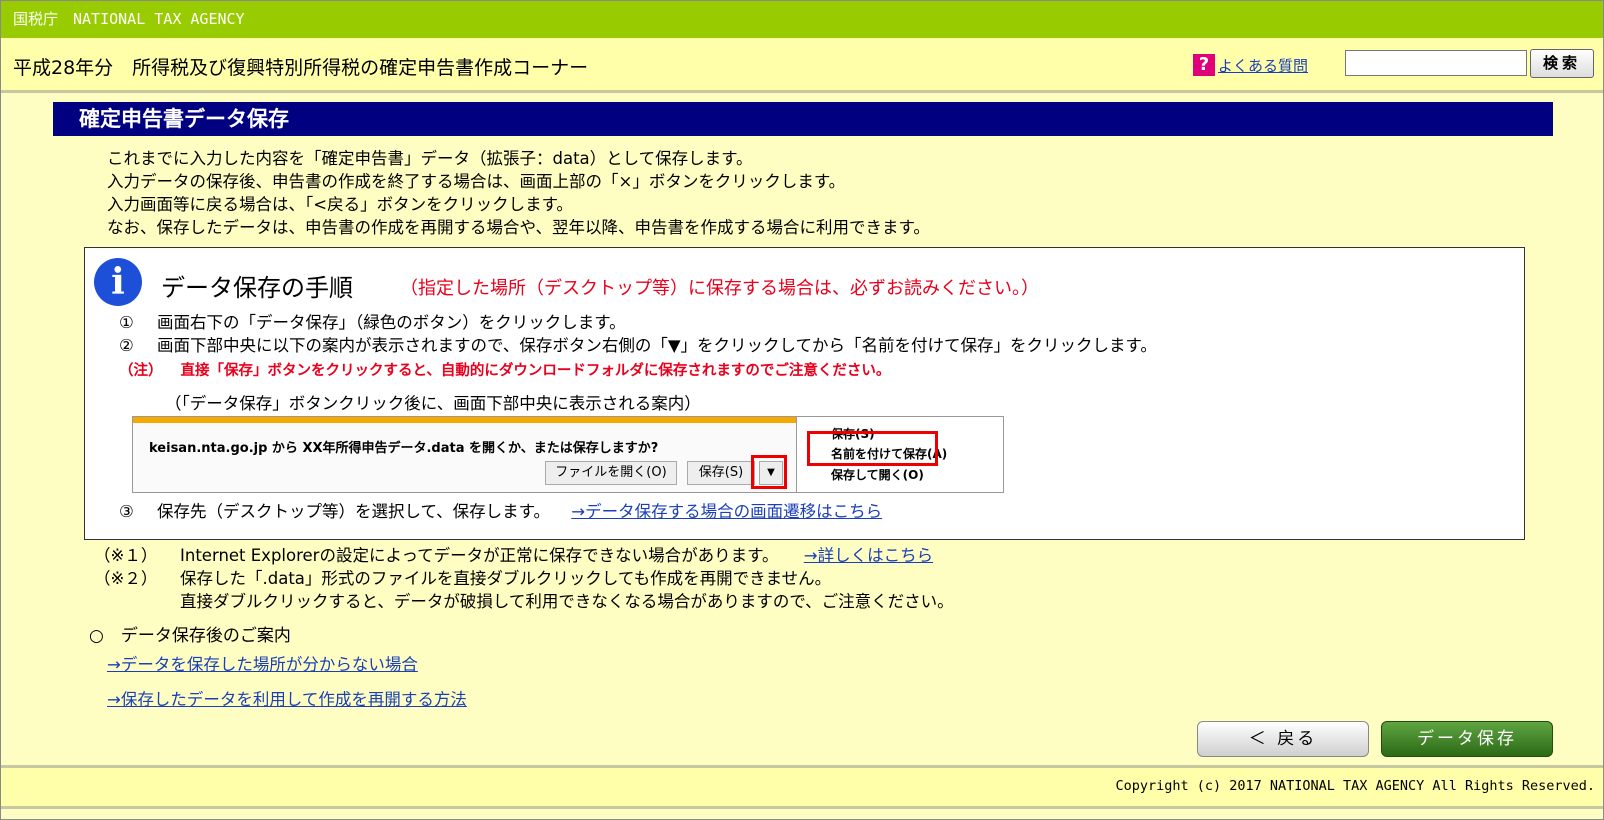 The image size is (1604, 820). What do you see at coordinates (262, 663) in the screenshot?
I see `unknown-location-link: →データを保存した場所が分からない場合` at bounding box center [262, 663].